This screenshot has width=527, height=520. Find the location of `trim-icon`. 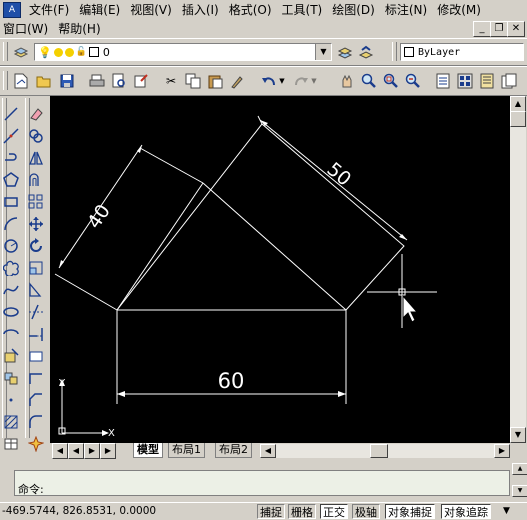

trim-icon is located at coordinates (36, 313).